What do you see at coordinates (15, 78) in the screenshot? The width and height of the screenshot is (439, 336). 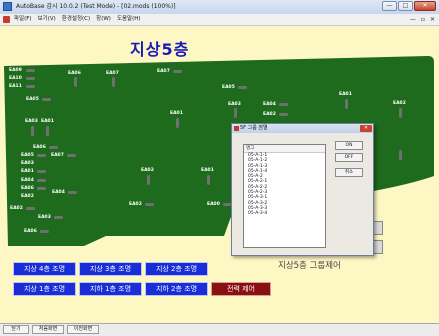 I see `lamp-label: EA10` at bounding box center [15, 78].